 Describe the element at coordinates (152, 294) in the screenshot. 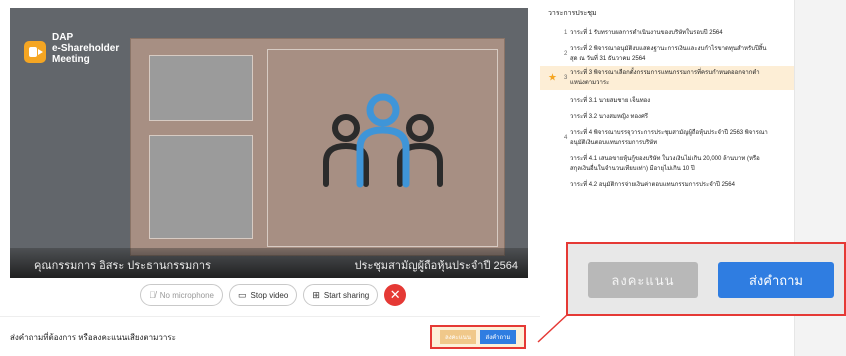

I see `microphone-off-icon: 🎙̸` at that location.